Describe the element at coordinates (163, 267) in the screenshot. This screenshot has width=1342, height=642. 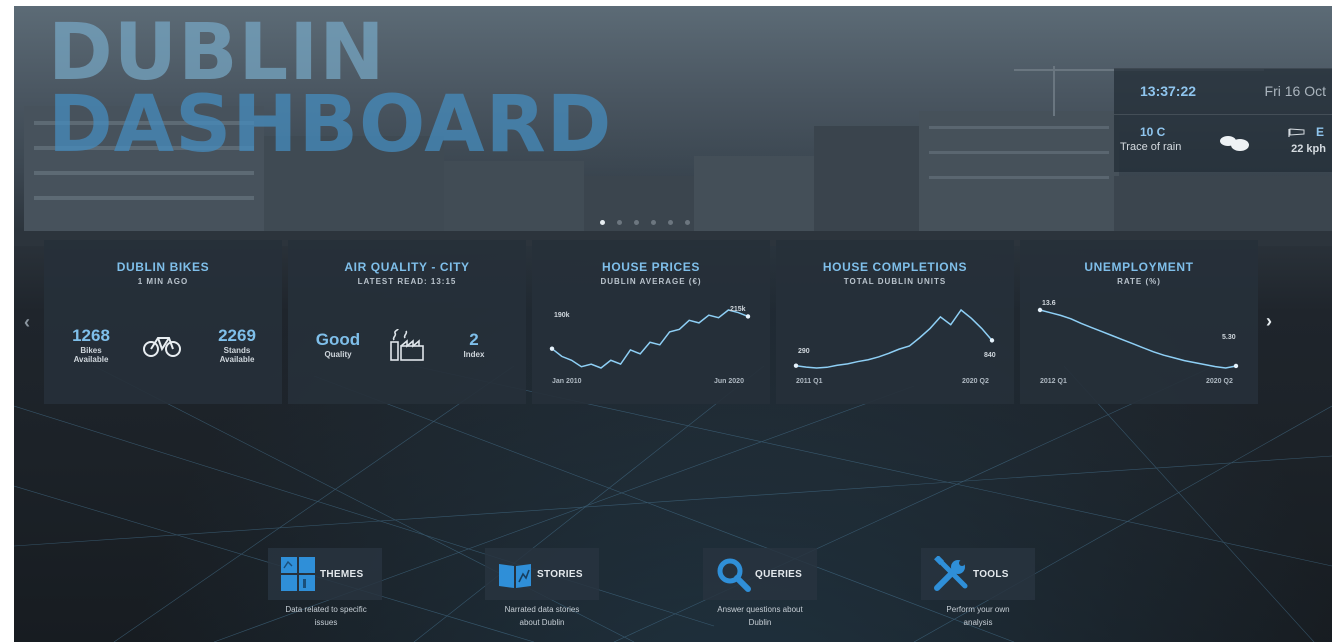
I see `card-title: DUBLIN BIKES` at that location.